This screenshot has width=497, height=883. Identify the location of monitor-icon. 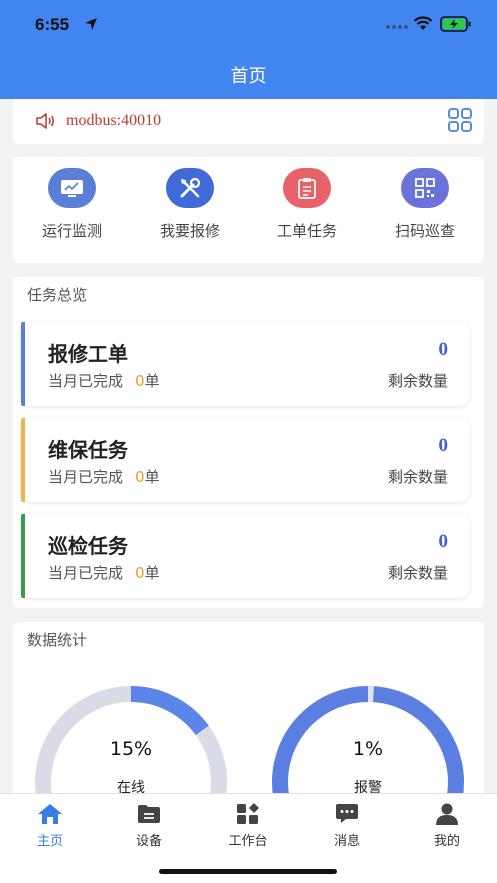
(72, 188).